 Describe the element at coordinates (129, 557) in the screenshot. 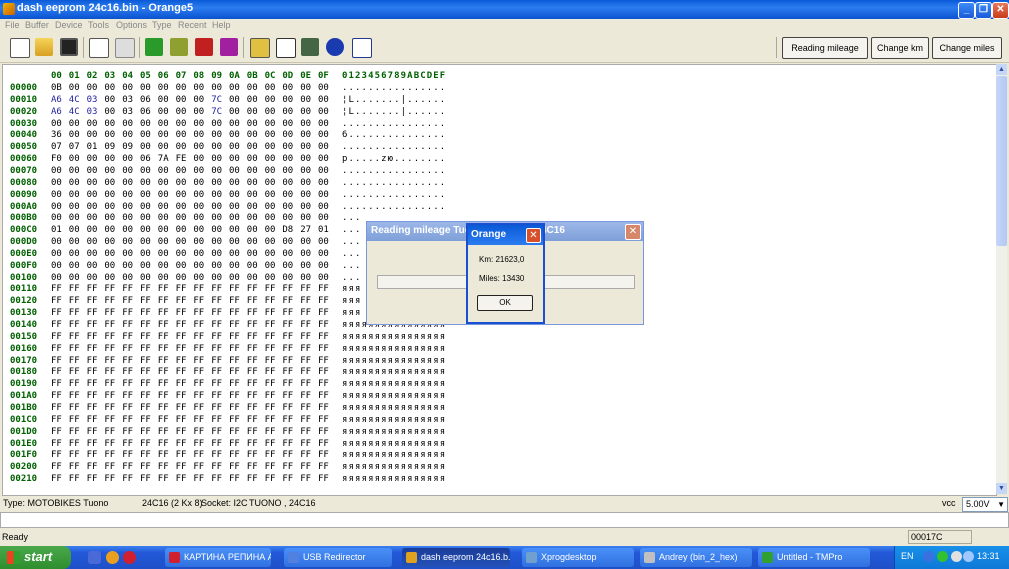

I see `opera-icon` at that location.